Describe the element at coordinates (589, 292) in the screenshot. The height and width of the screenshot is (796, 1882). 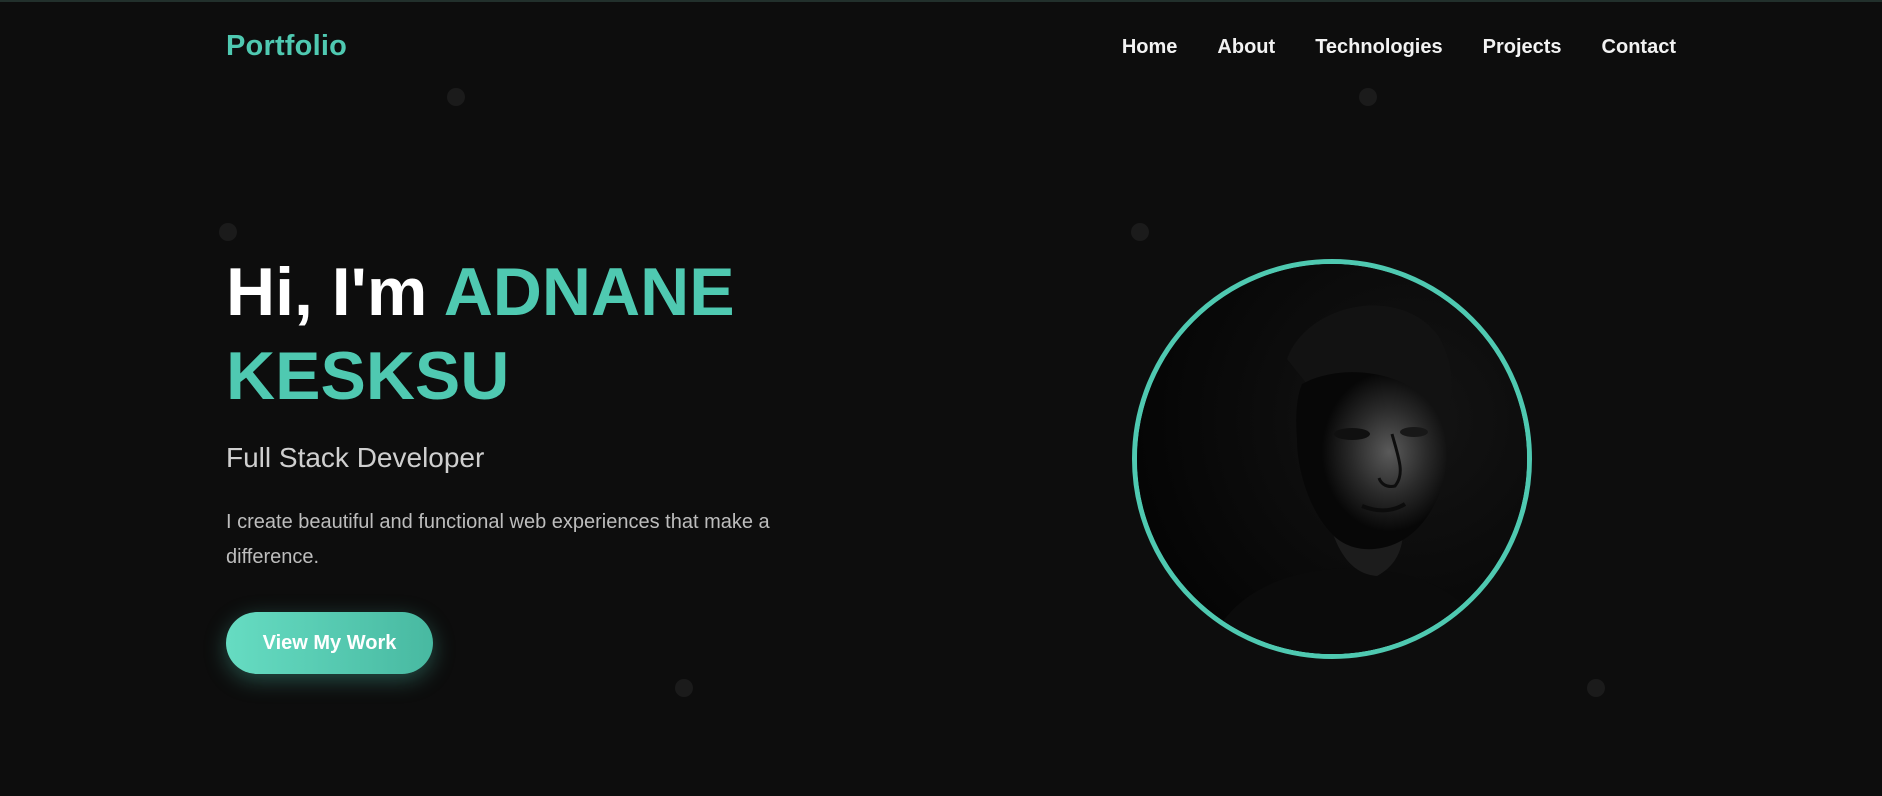
I see `hero-name-first: ADNANE` at that location.